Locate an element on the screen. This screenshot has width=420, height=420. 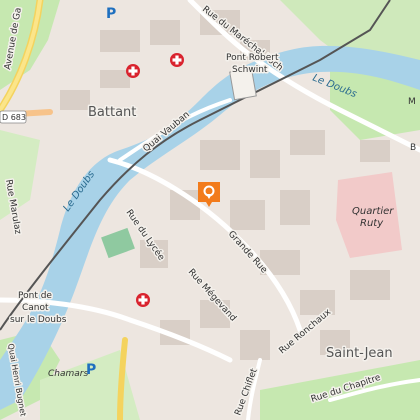
bridge-pont-robert-label-2: Schwint is located at coordinates (250, 70).